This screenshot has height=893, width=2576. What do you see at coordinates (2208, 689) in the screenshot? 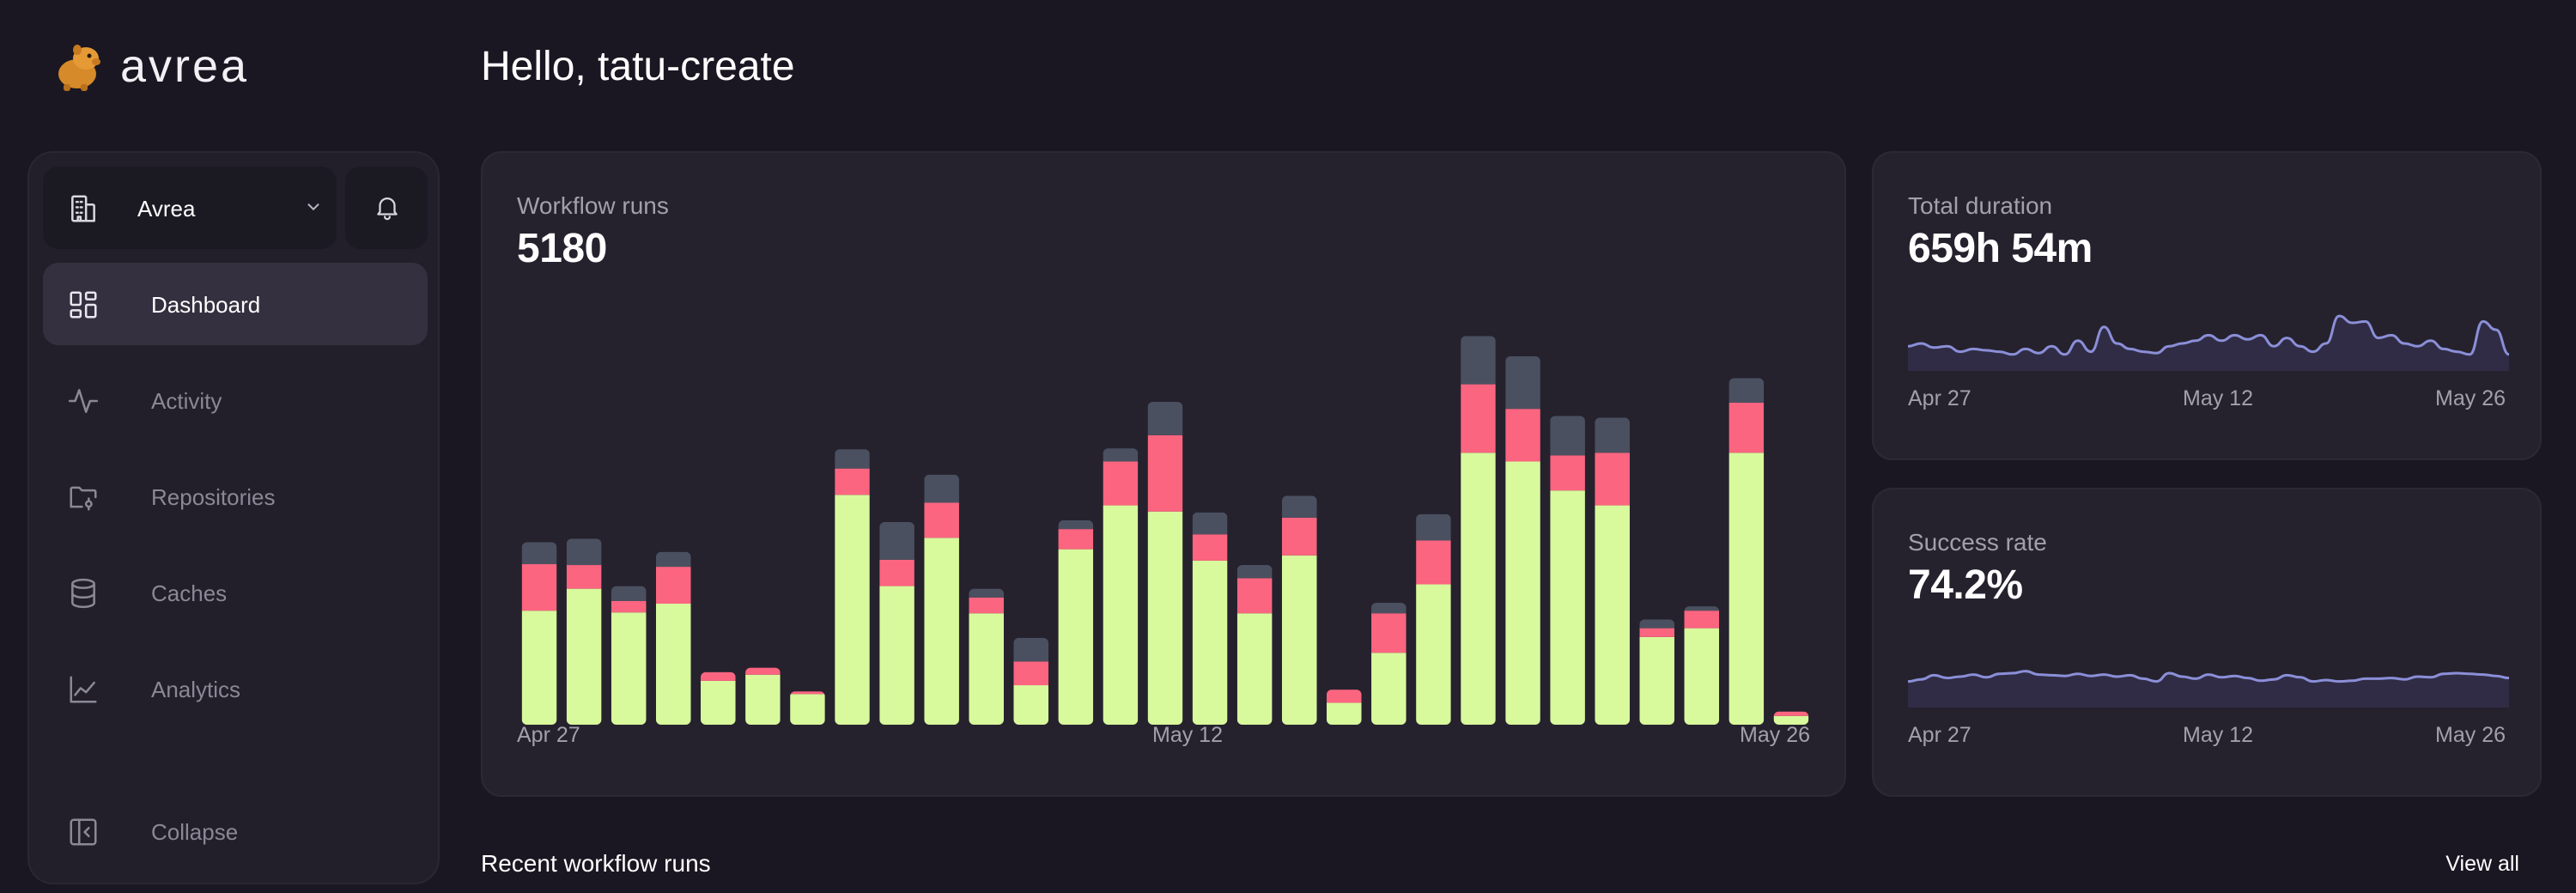
I see `success-rate-sparkline` at bounding box center [2208, 689].